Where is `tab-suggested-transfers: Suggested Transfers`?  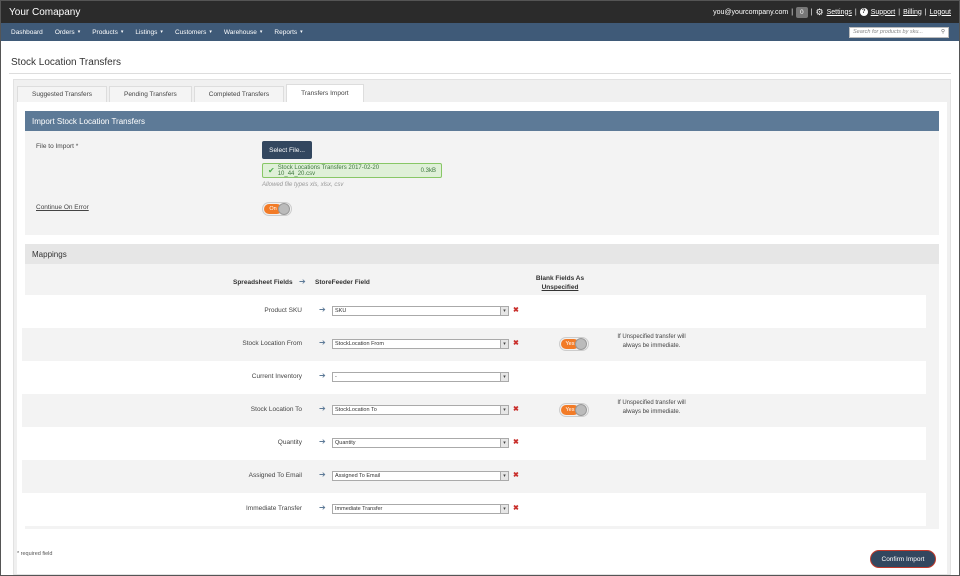 tab-suggested-transfers: Suggested Transfers is located at coordinates (62, 94).